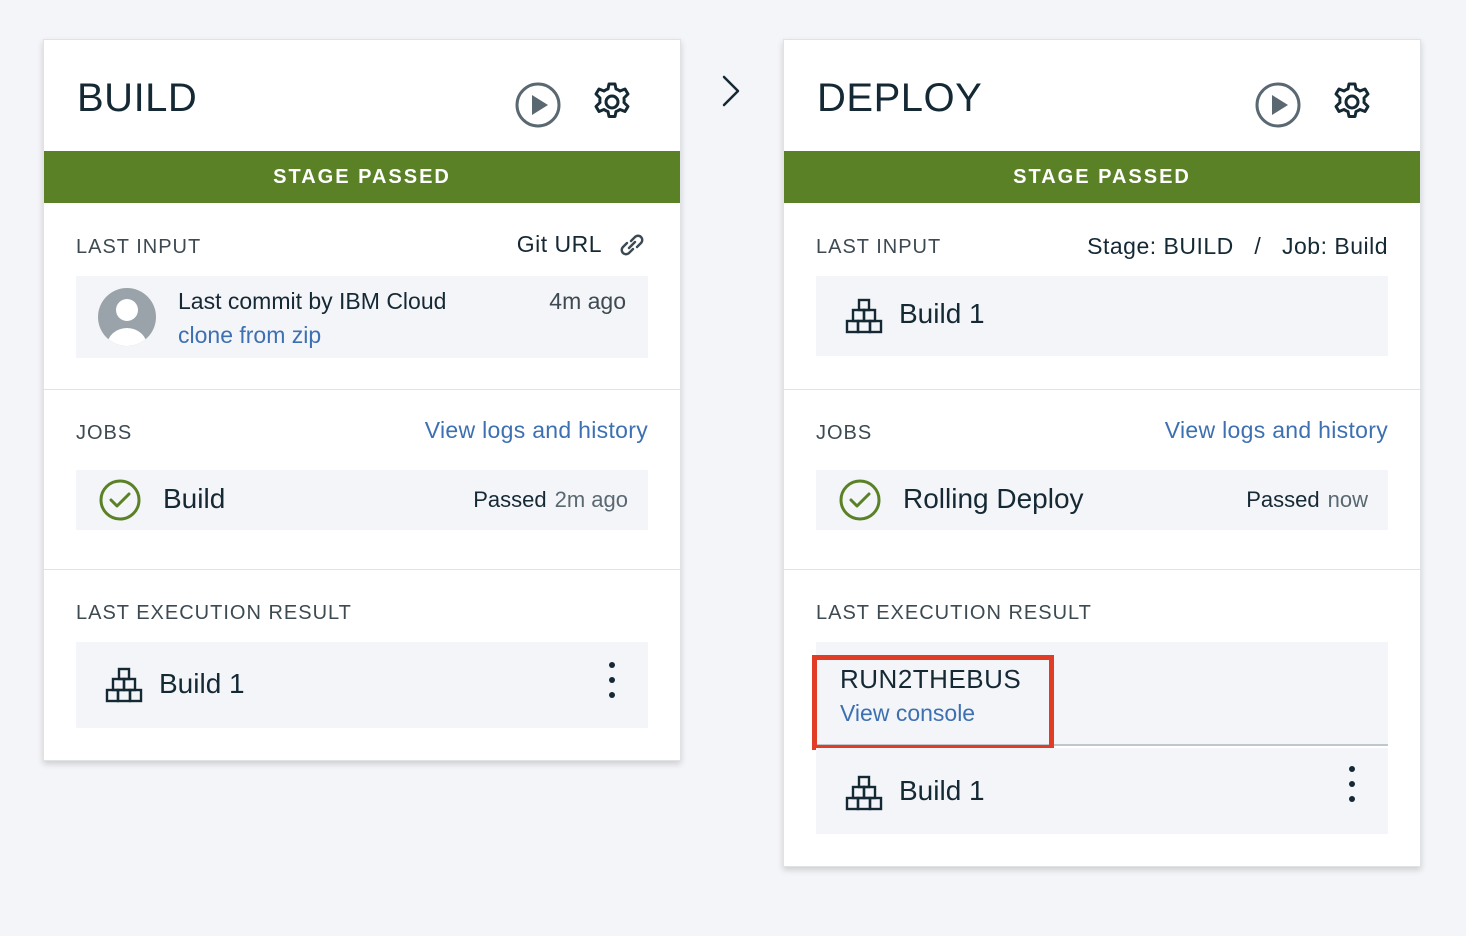  I want to click on job-status: Passed 2m ago, so click(550, 500).